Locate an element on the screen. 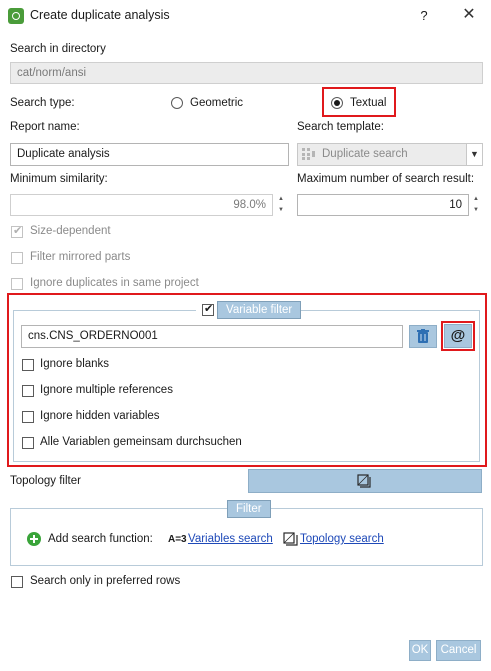  ignore-hidden-variables-checkbox is located at coordinates (28, 417).